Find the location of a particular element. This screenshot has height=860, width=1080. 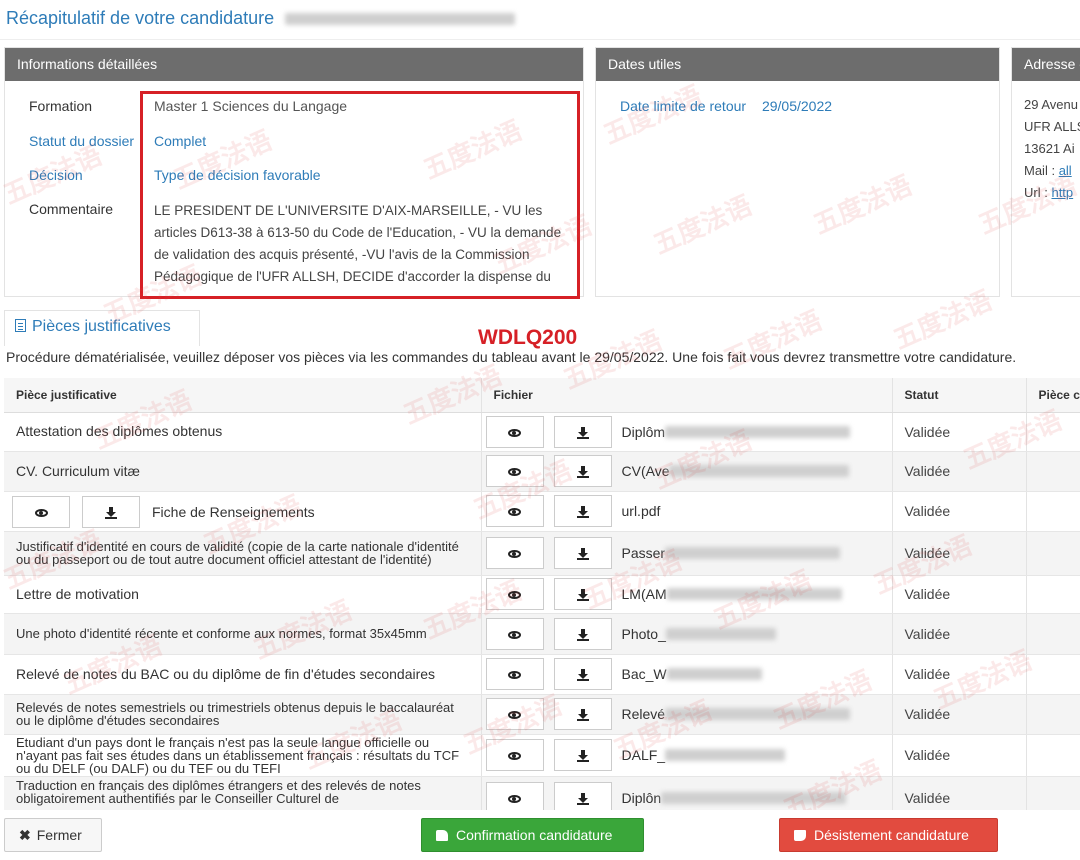

confirm-button-label: Confirmation candidature is located at coordinates (534, 835).